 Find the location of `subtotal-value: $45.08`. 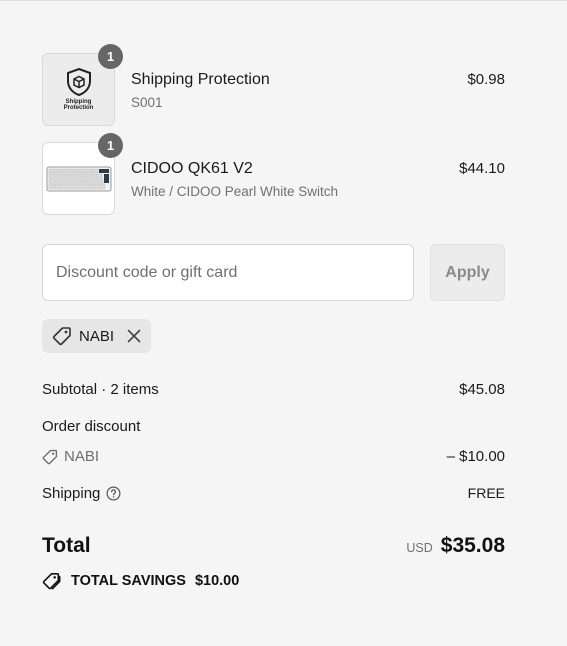

subtotal-value: $45.08 is located at coordinates (482, 389).